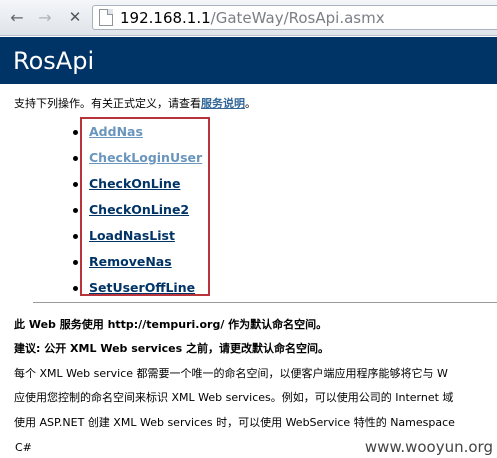 The image size is (497, 458). I want to click on intro-text: 支持下列操作。有关正式定义，请查看服务说明。, so click(135, 103).